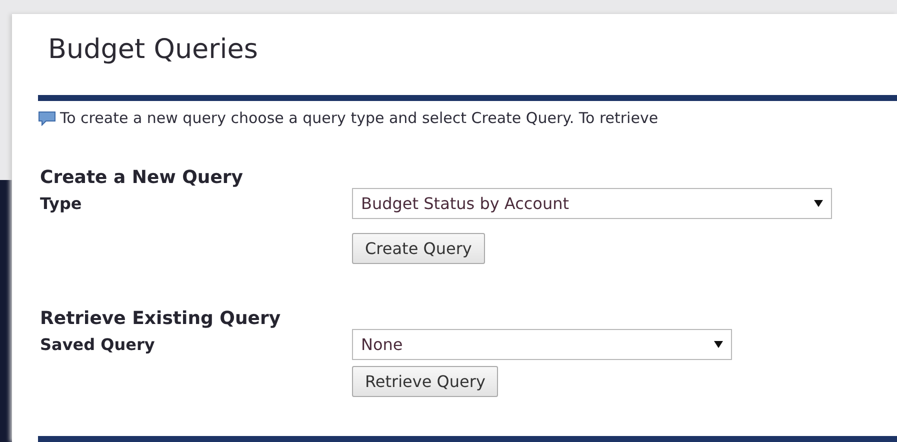 Image resolution: width=897 pixels, height=442 pixels. Describe the element at coordinates (47, 118) in the screenshot. I see `speech-bubble-icon` at that location.